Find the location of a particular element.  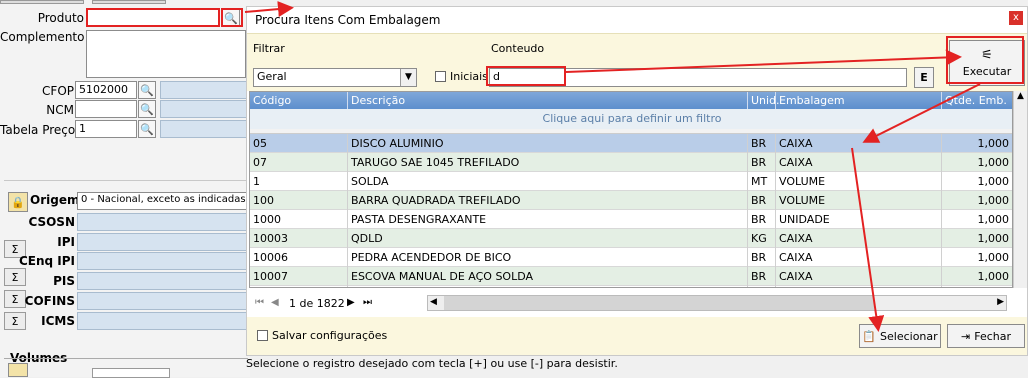

arrow-executar-to-row is located at coordinates (921, 113).